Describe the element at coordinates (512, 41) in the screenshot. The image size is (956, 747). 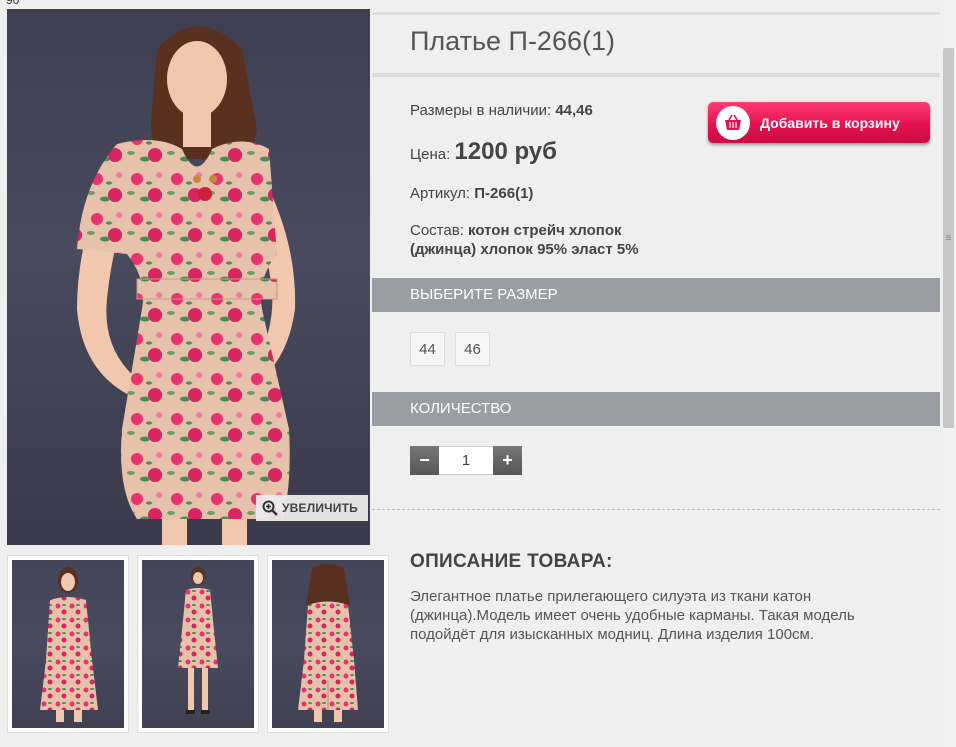
I see `product-title: Платье П-266(1)` at that location.